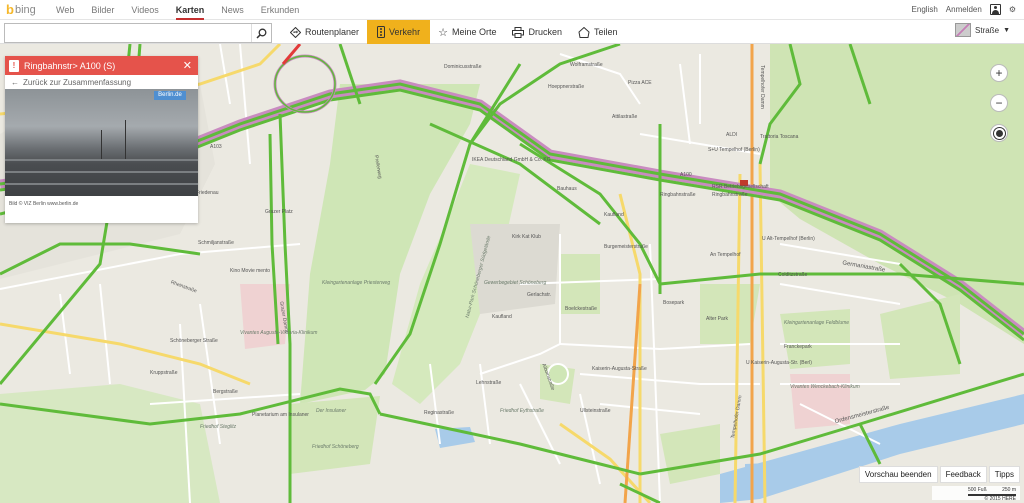 Image resolution: width=1024 pixels, height=503 pixels. What do you see at coordinates (825, 387) in the screenshot?
I see `map-label-vivantes: Vivantes Wenckebach-Klinikum` at bounding box center [825, 387].